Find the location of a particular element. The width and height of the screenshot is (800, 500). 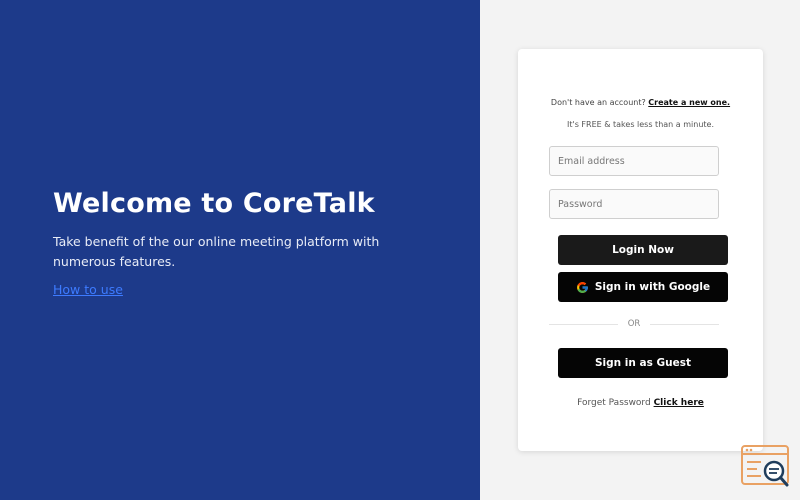

login-button-label: Login Now is located at coordinates (643, 250).